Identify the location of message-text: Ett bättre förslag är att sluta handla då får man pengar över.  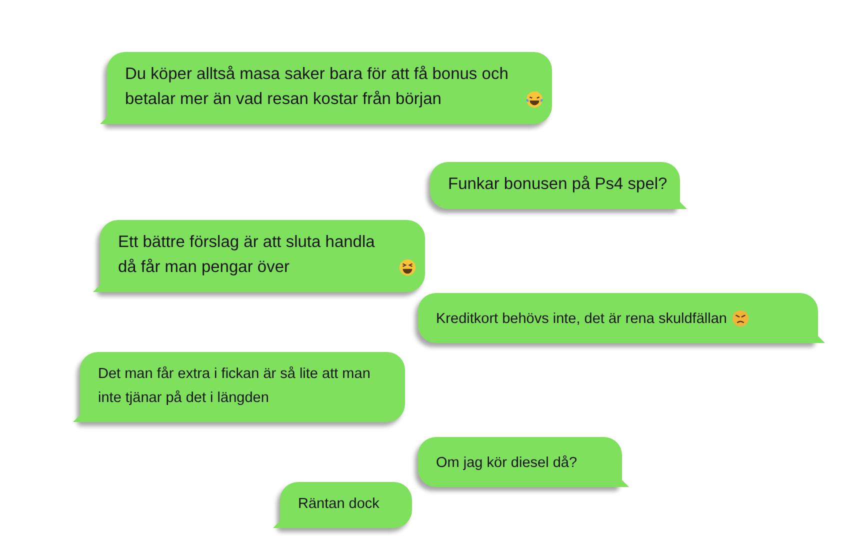
(247, 255).